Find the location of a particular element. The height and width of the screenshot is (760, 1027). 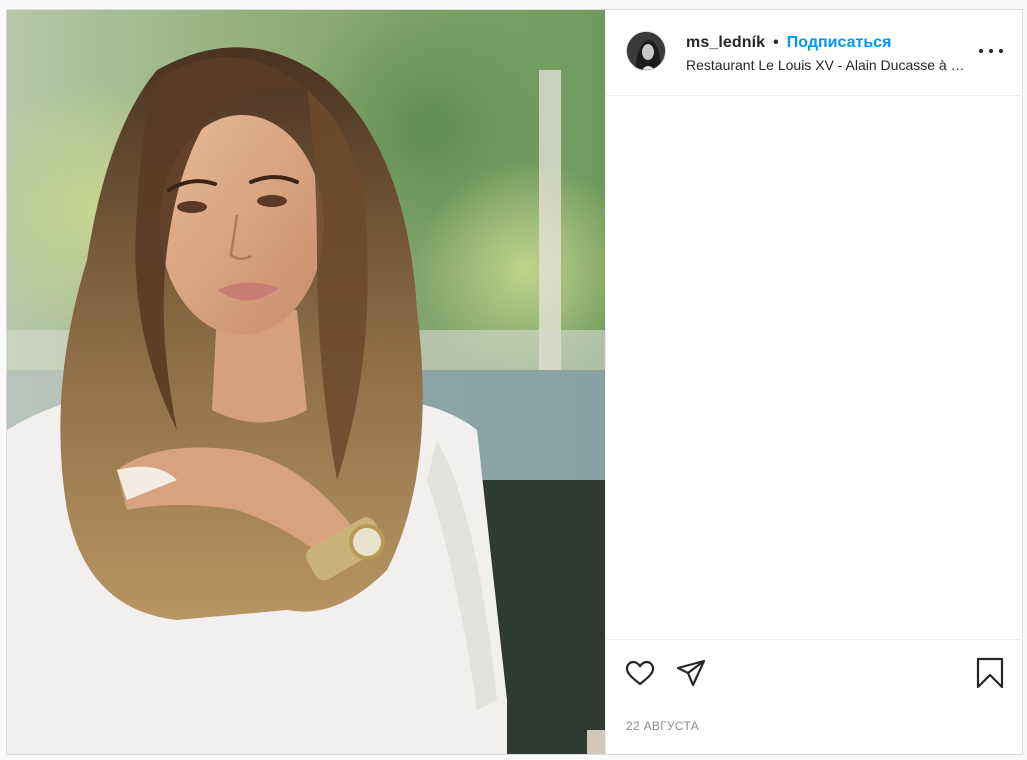

more-options-button is located at coordinates (991, 51).